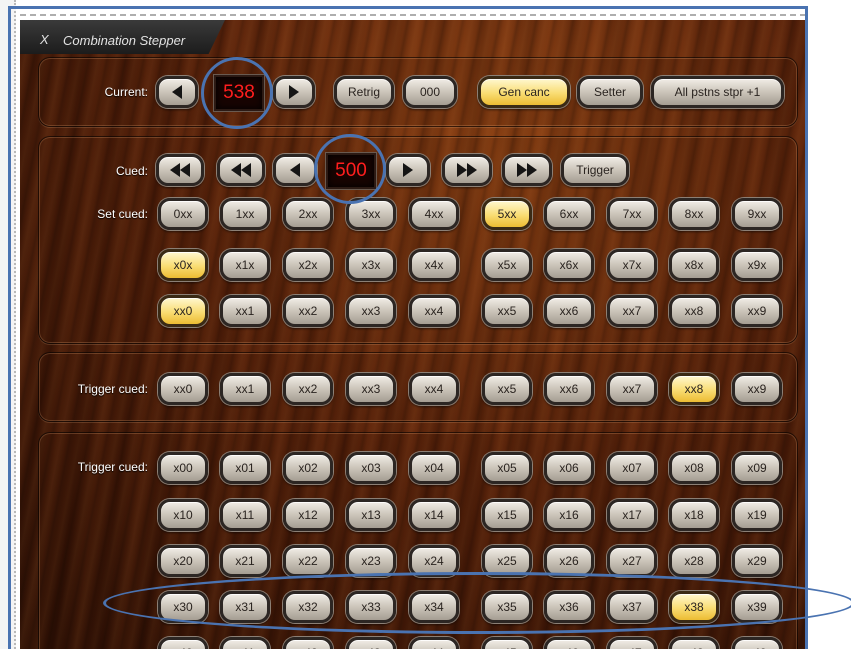  Describe the element at coordinates (757, 468) in the screenshot. I see `trigger-cued-grid-x09-button: x09` at that location.